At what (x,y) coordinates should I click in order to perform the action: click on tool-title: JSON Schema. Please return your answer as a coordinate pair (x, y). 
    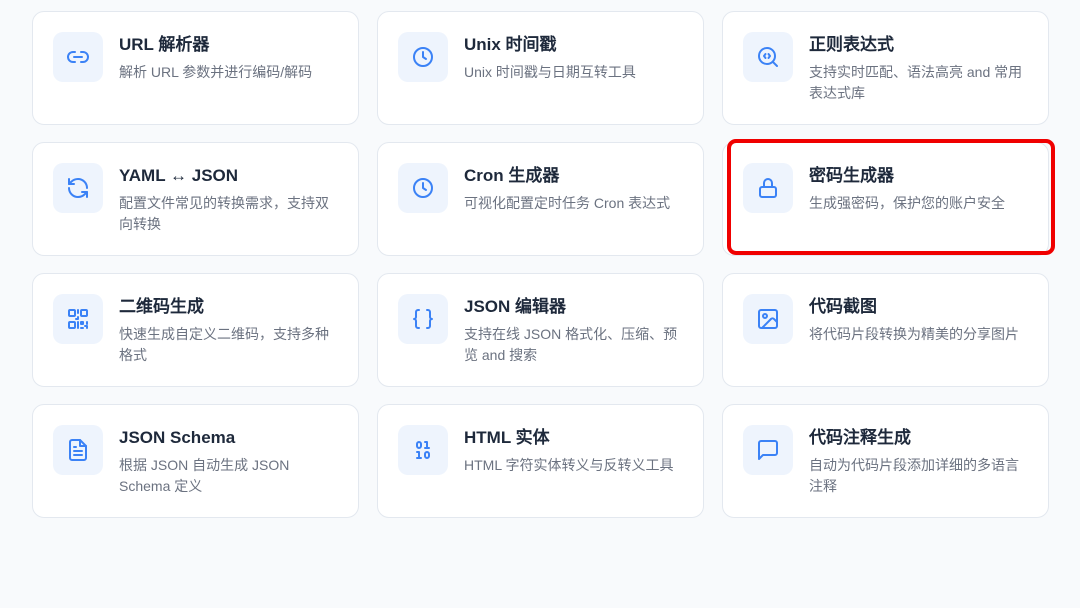
    Looking at the image, I should click on (177, 437).